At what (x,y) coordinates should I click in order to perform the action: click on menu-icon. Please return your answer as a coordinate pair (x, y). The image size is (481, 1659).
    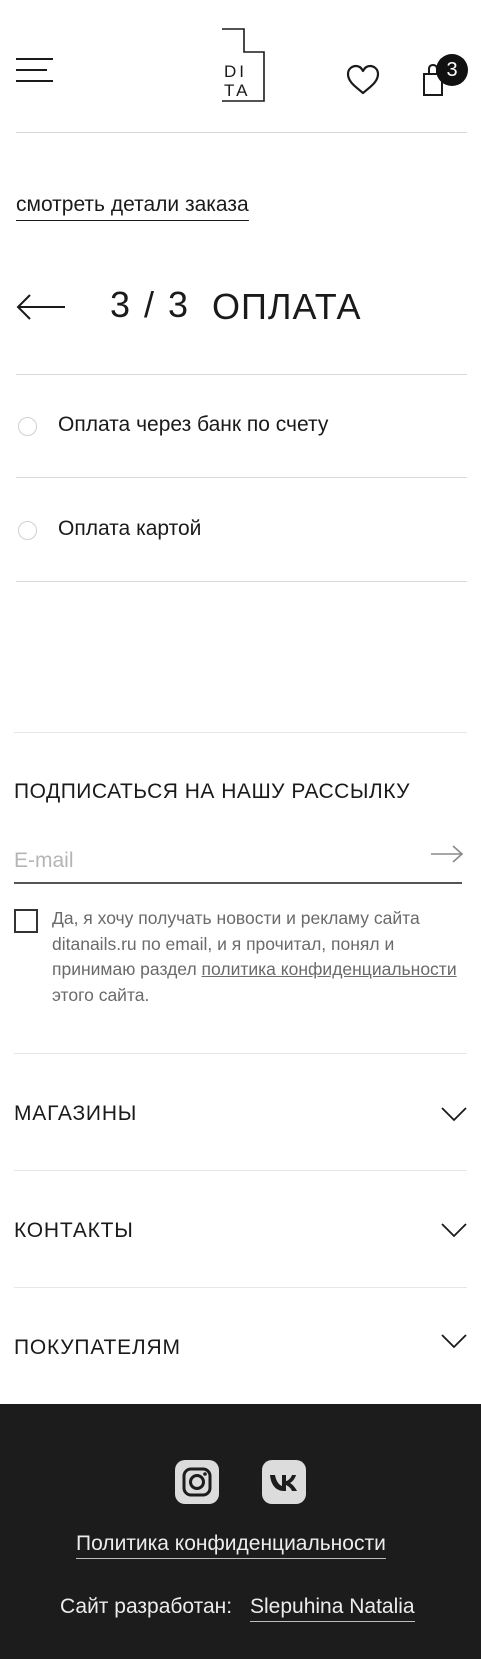
    Looking at the image, I should click on (34, 70).